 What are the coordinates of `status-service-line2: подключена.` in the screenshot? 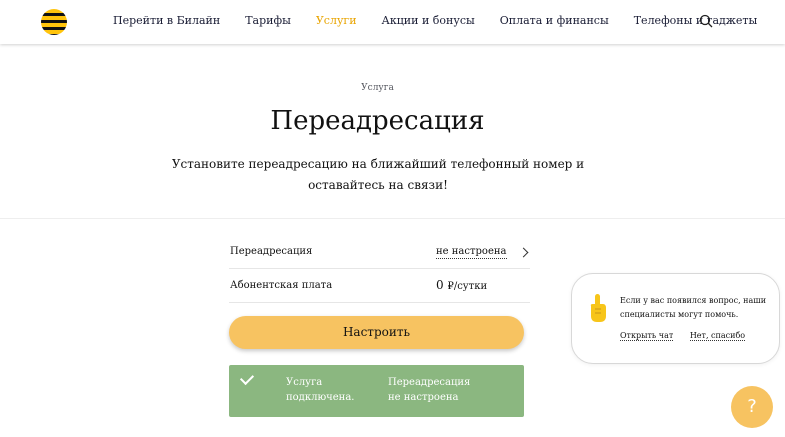 It's located at (320, 397).